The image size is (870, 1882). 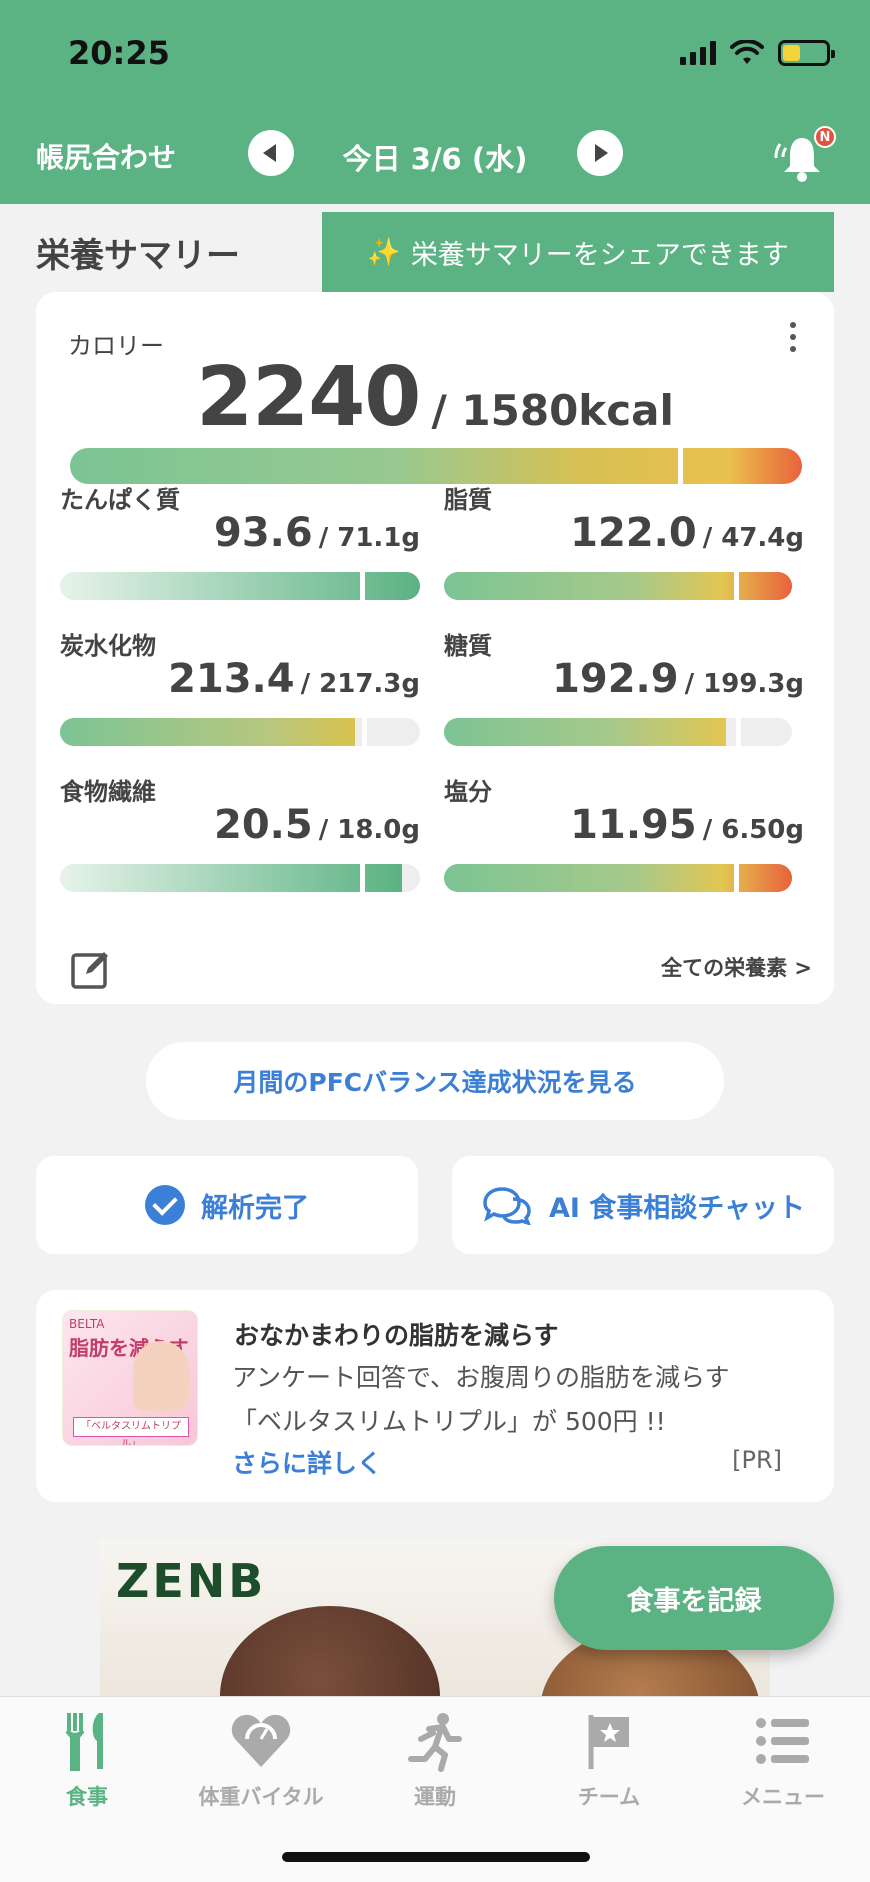 I want to click on nutrient-protein: たんぱく質 93.6/ 71.1g, so click(x=240, y=550).